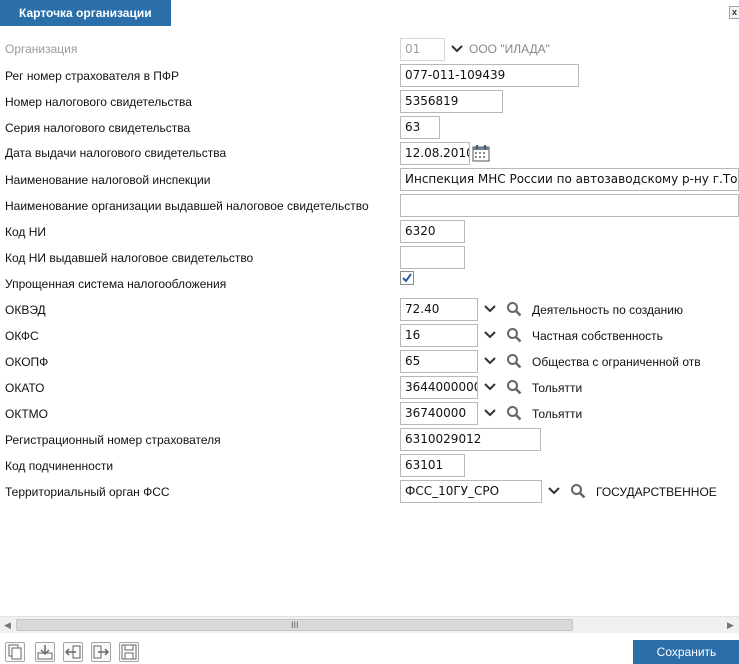 The width and height of the screenshot is (739, 664). I want to click on save-button: Сохранить, so click(686, 652).